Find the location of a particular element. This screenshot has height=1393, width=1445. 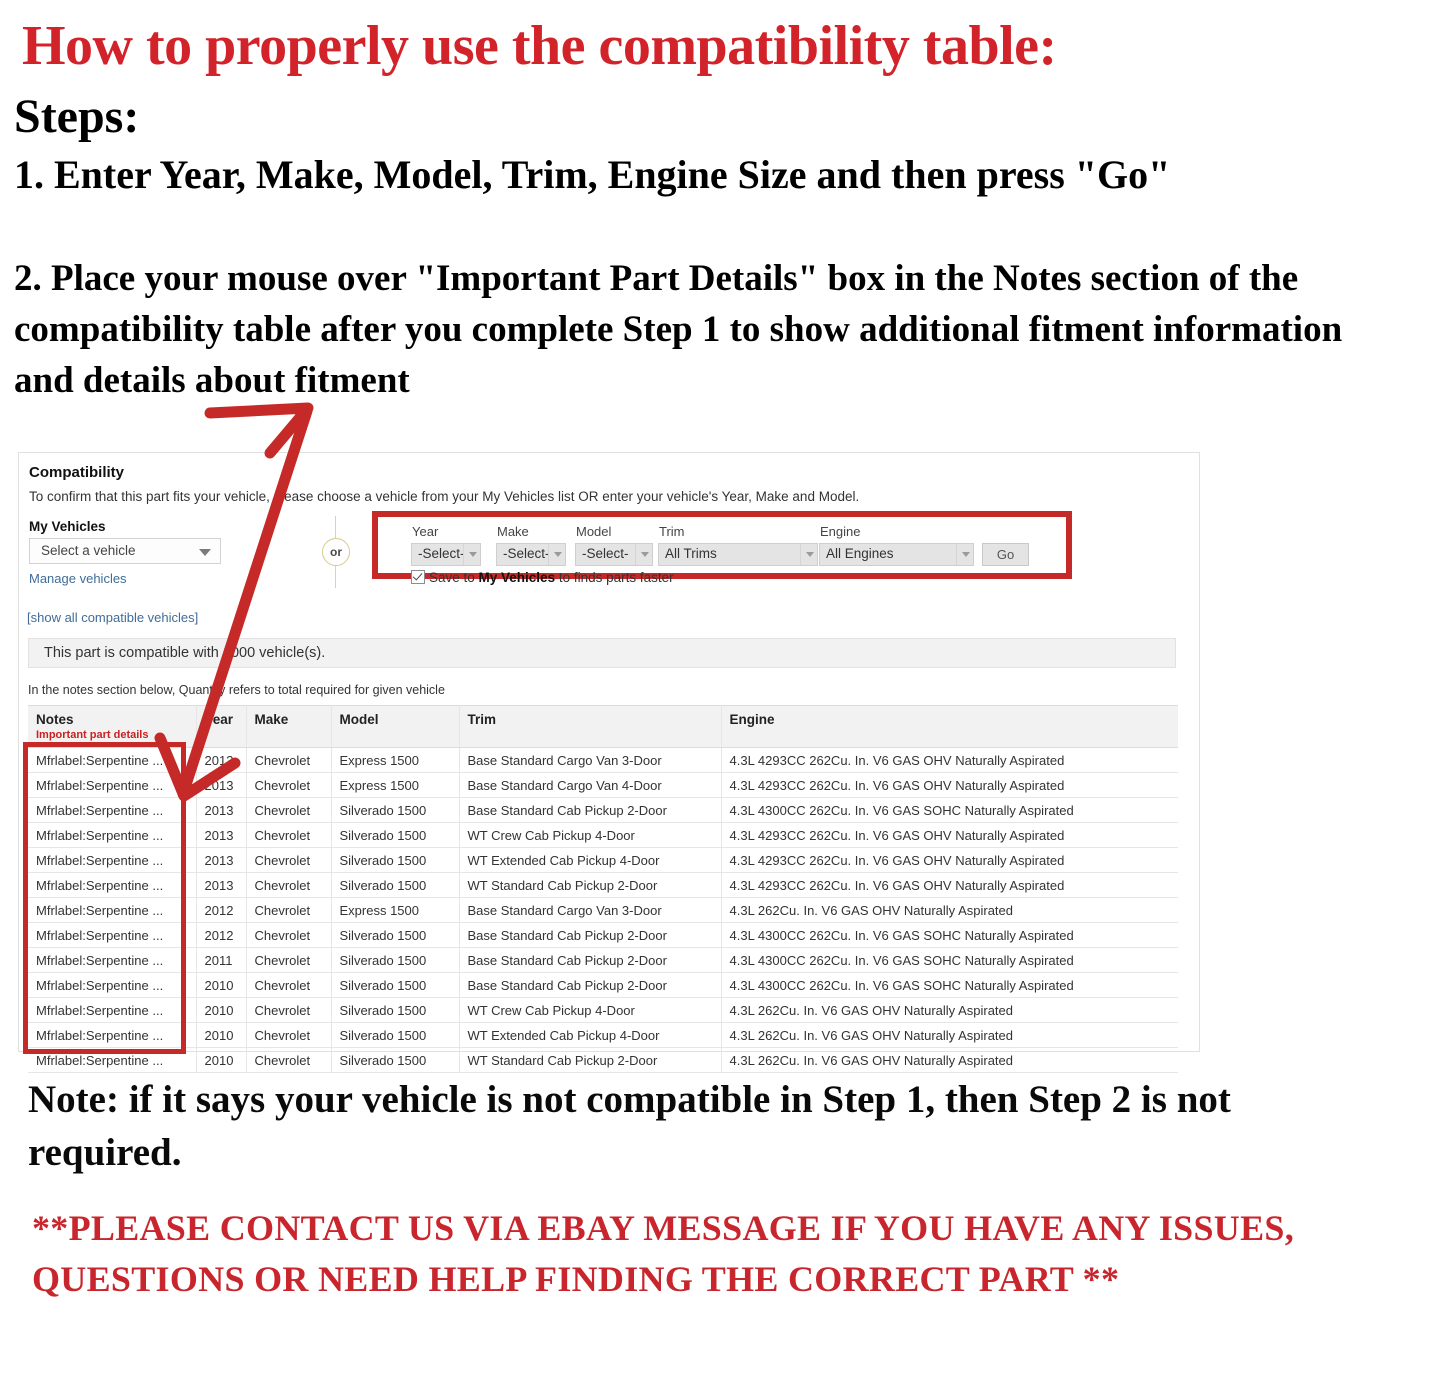

engine-label: Engine is located at coordinates (840, 531).